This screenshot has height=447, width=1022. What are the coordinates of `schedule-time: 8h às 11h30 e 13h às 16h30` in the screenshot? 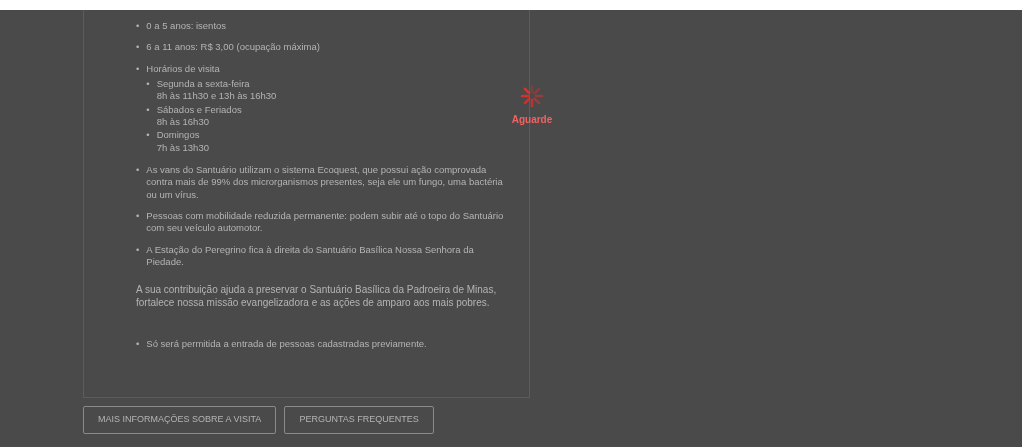 It's located at (216, 96).